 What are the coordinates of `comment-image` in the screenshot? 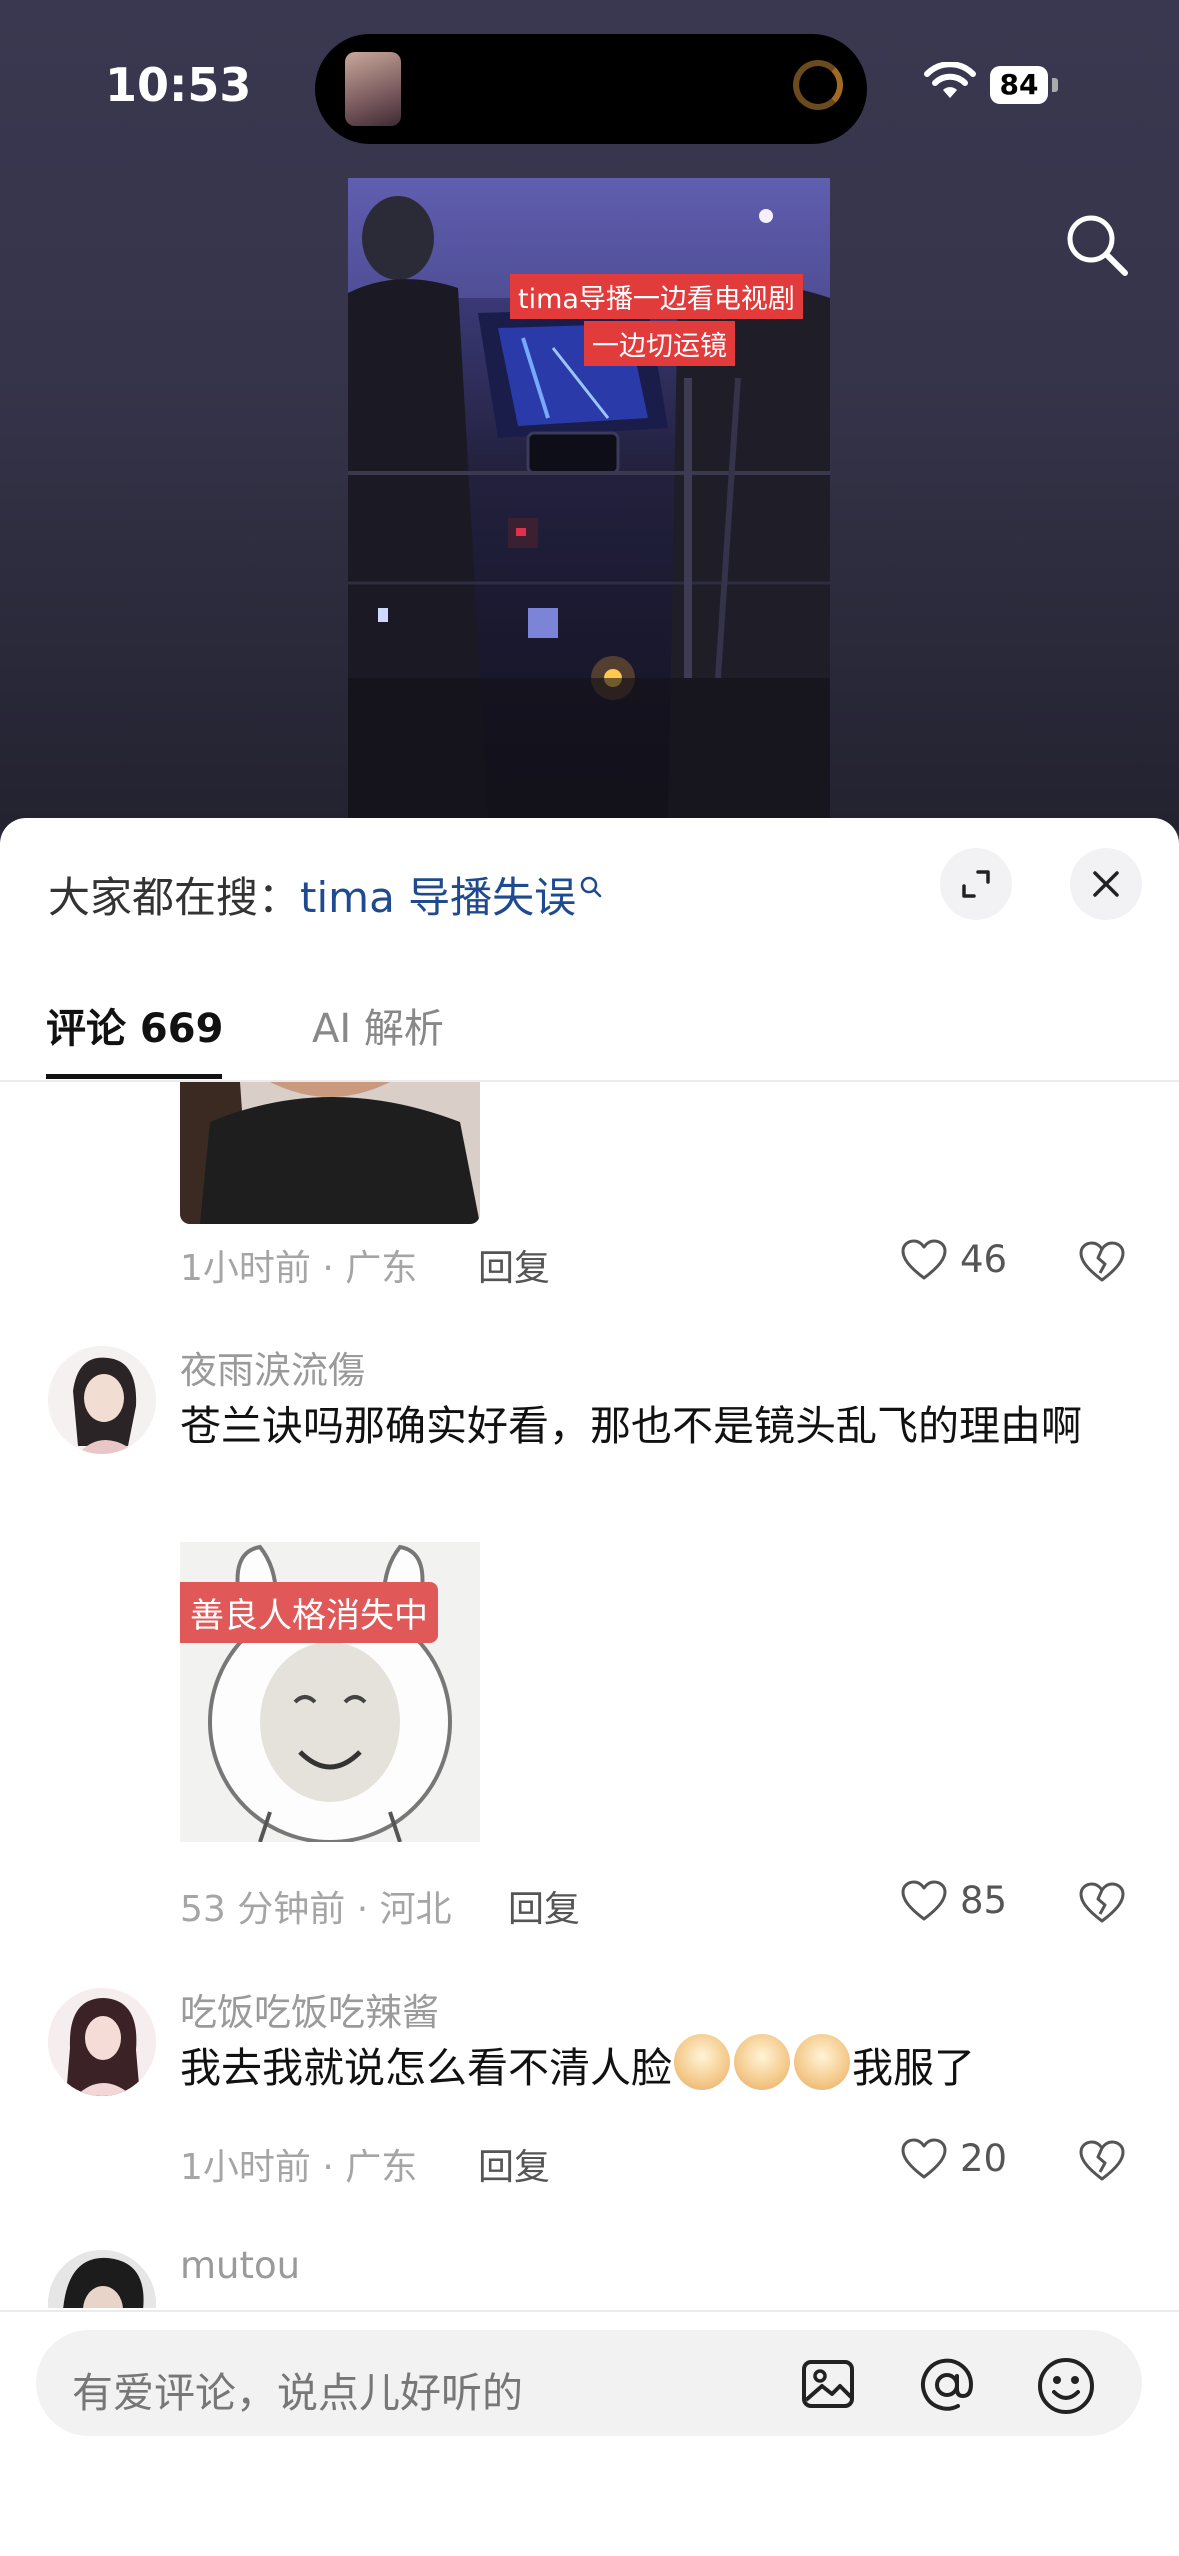 It's located at (330, 1153).